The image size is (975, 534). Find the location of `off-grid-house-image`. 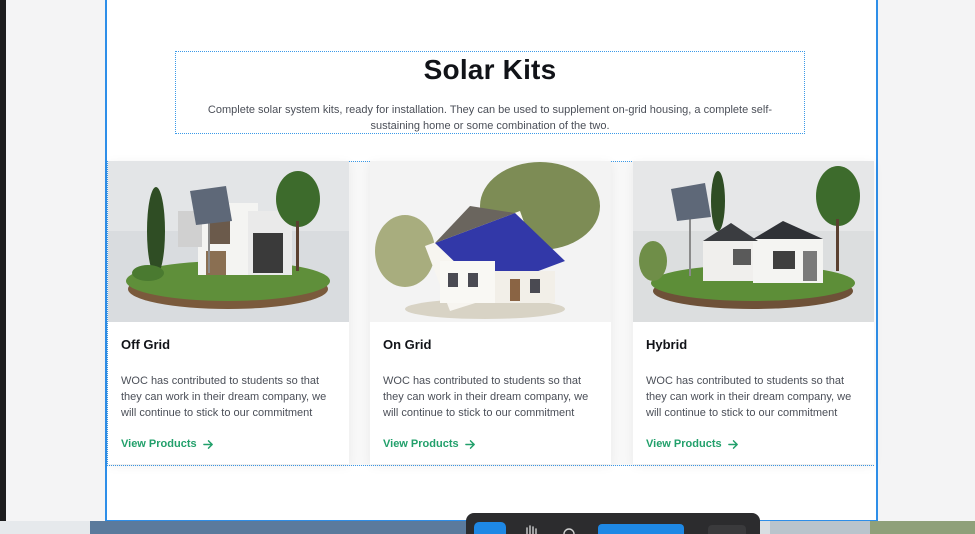

off-grid-house-image is located at coordinates (228, 241).